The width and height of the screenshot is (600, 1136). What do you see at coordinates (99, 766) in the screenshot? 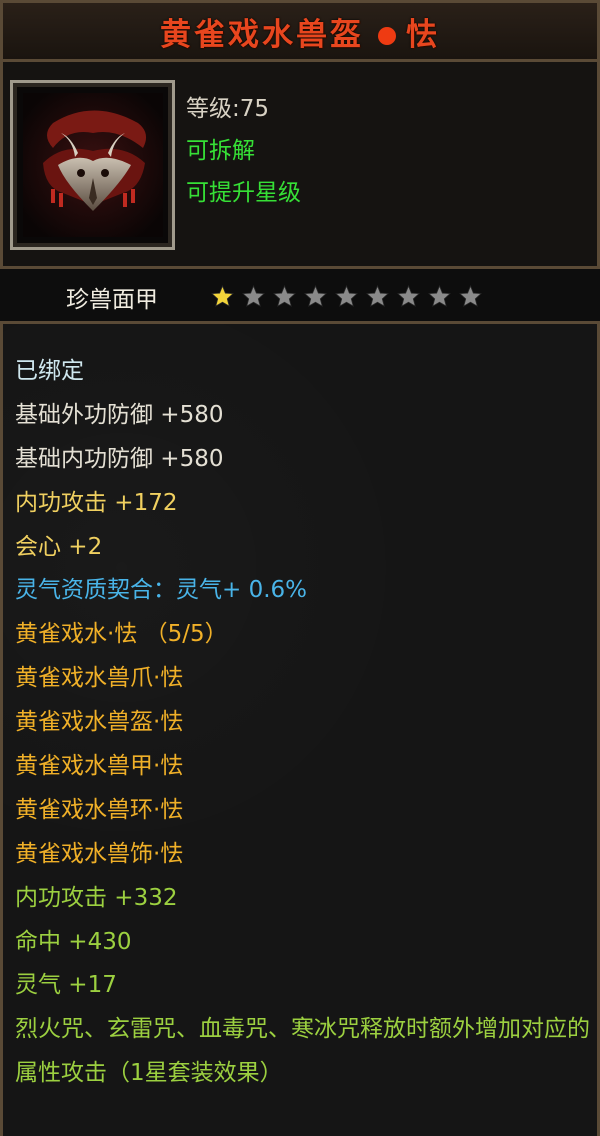
I see `set-piece: 黄雀戏水兽甲·怯` at bounding box center [99, 766].